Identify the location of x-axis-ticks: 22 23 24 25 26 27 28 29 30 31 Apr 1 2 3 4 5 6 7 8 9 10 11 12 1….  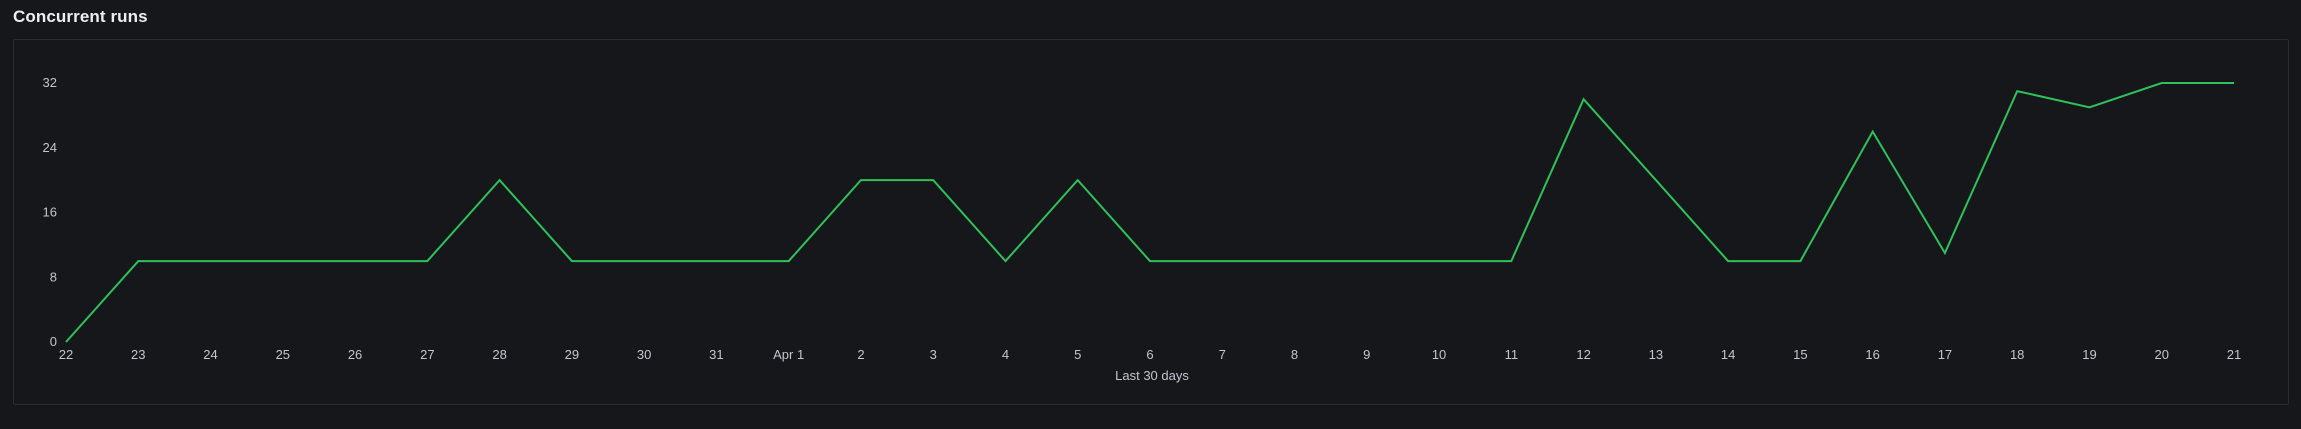
(1150, 354).